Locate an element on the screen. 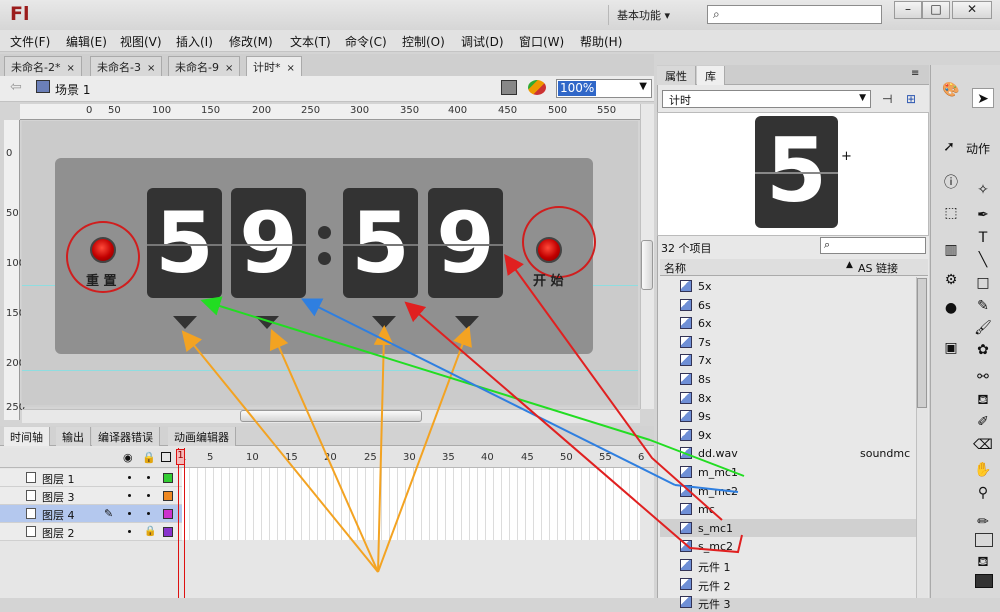 This screenshot has height=612, width=1000. red-arrow is located at coordinates (613, 387).